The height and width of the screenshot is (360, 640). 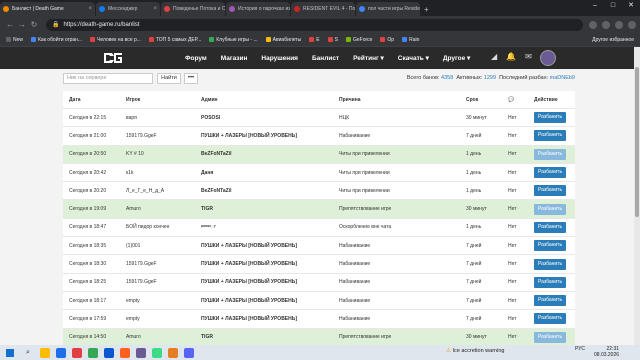 I want to click on page-scrollbar, so click(x=637, y=196).